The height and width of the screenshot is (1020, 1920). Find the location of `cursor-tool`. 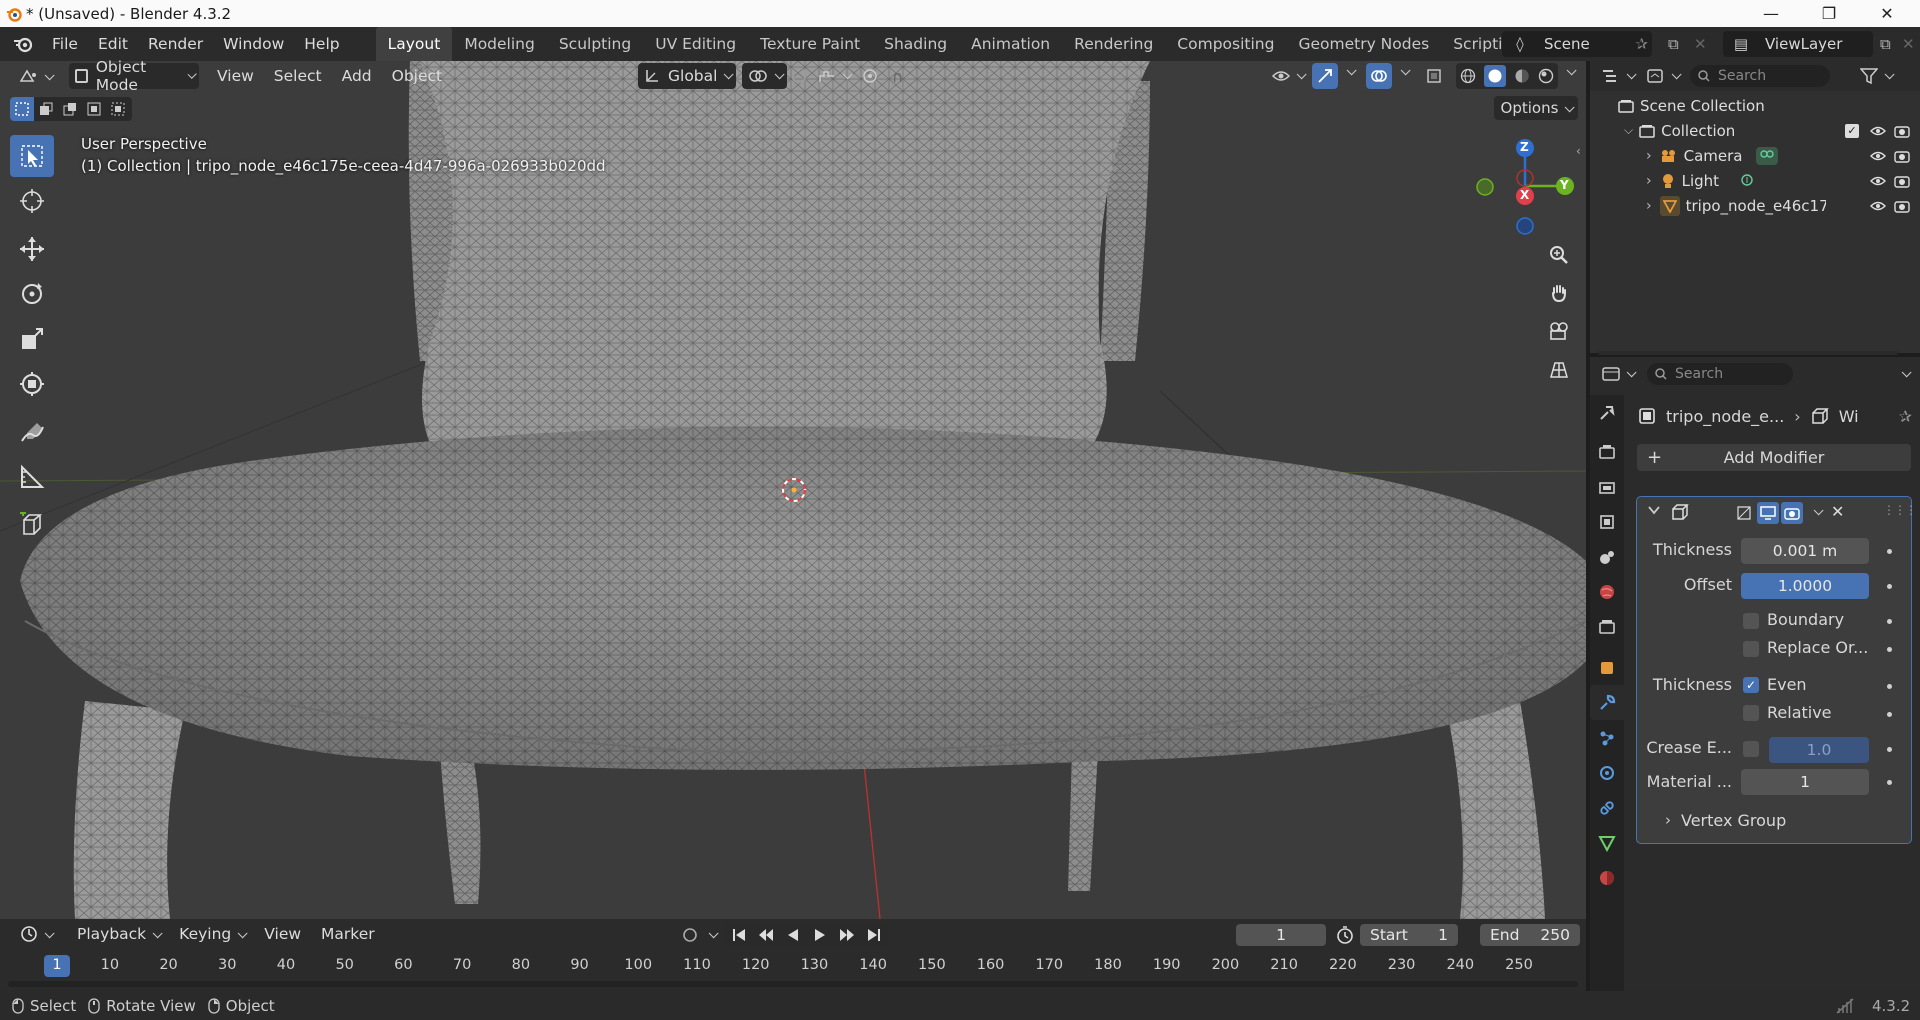

cursor-tool is located at coordinates (32, 201).